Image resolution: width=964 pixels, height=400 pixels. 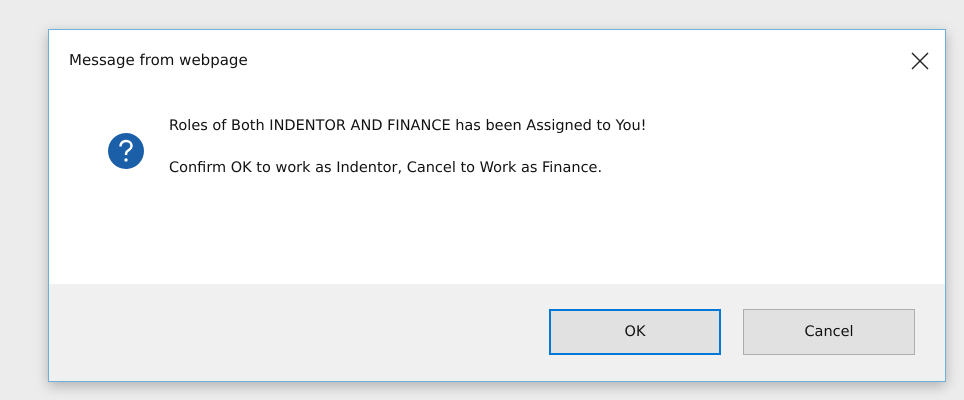 I want to click on message-text: Roles of Both INDENTOR AND FINANCE has been Assigned to You!, so click(x=407, y=126).